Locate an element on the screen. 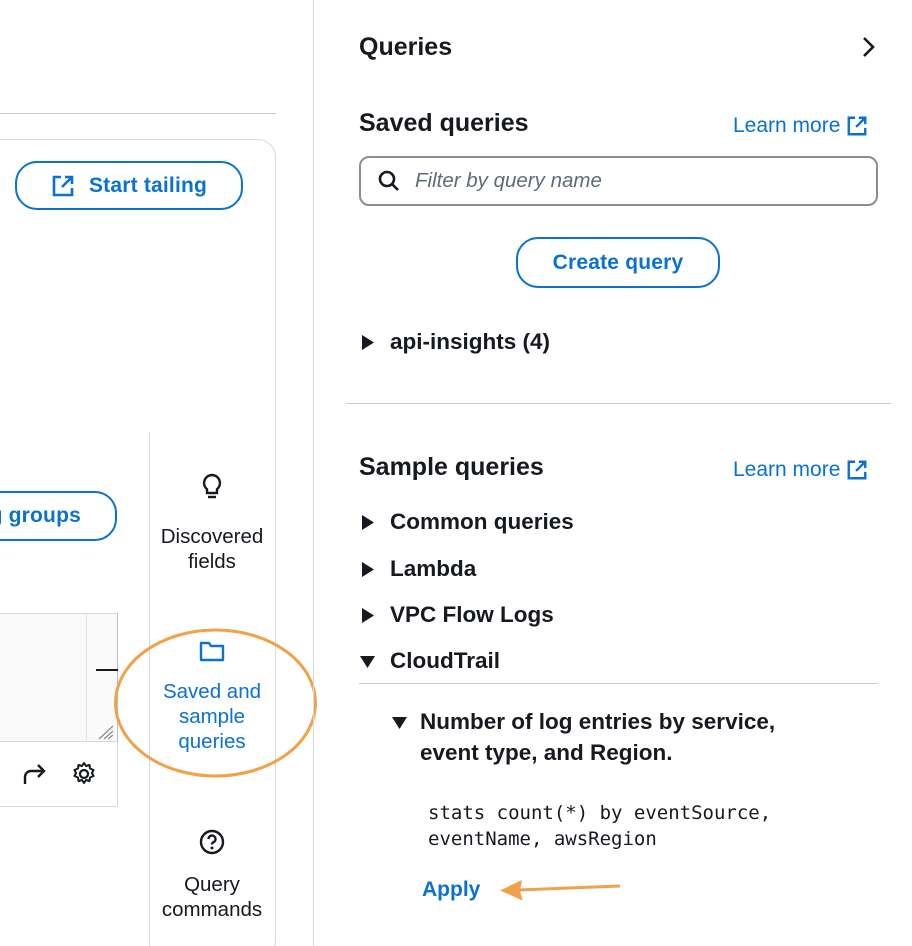  browse-log-groups-button: g groups is located at coordinates (58, 516).